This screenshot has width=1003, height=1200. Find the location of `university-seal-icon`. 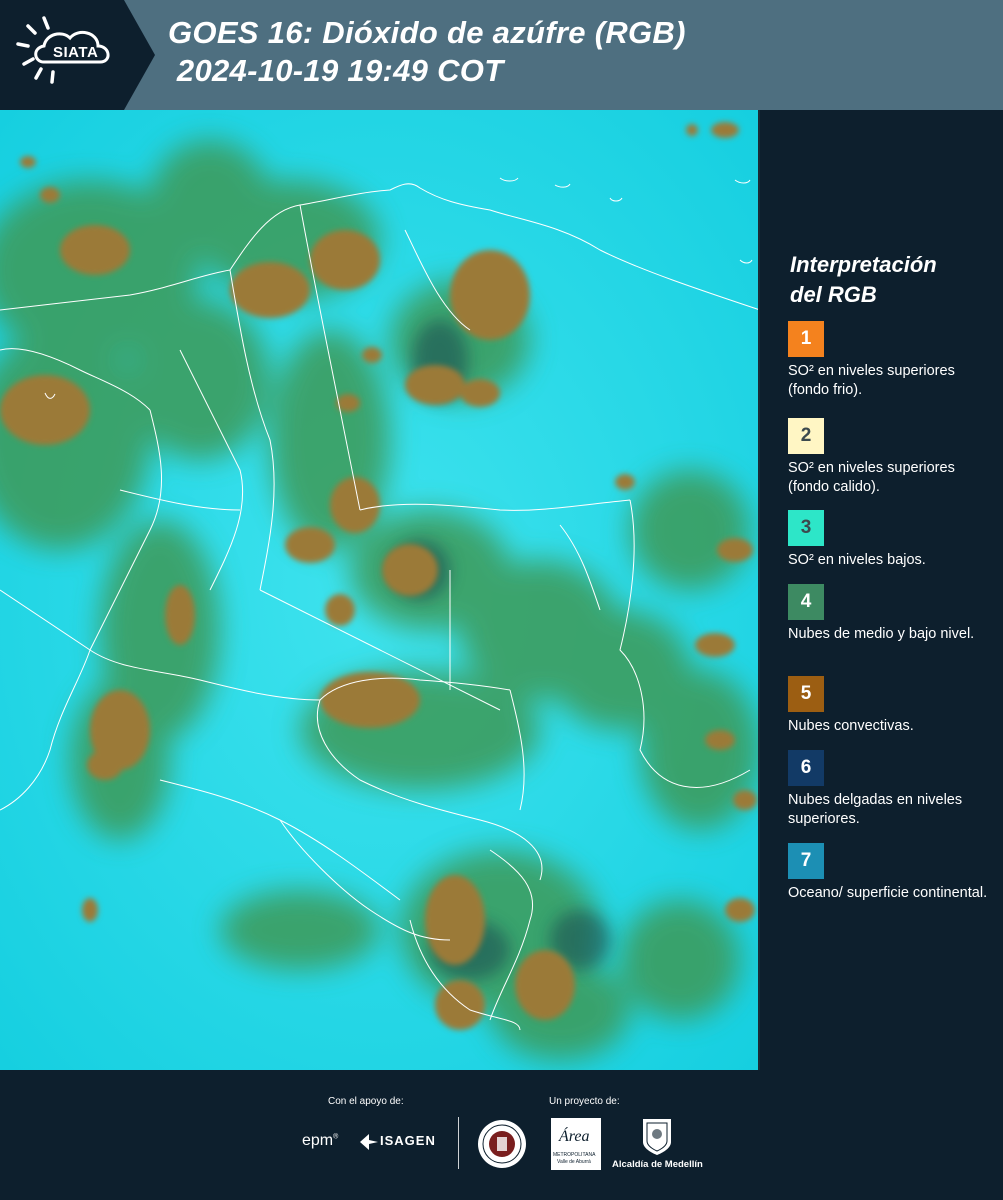

university-seal-icon is located at coordinates (502, 1146).